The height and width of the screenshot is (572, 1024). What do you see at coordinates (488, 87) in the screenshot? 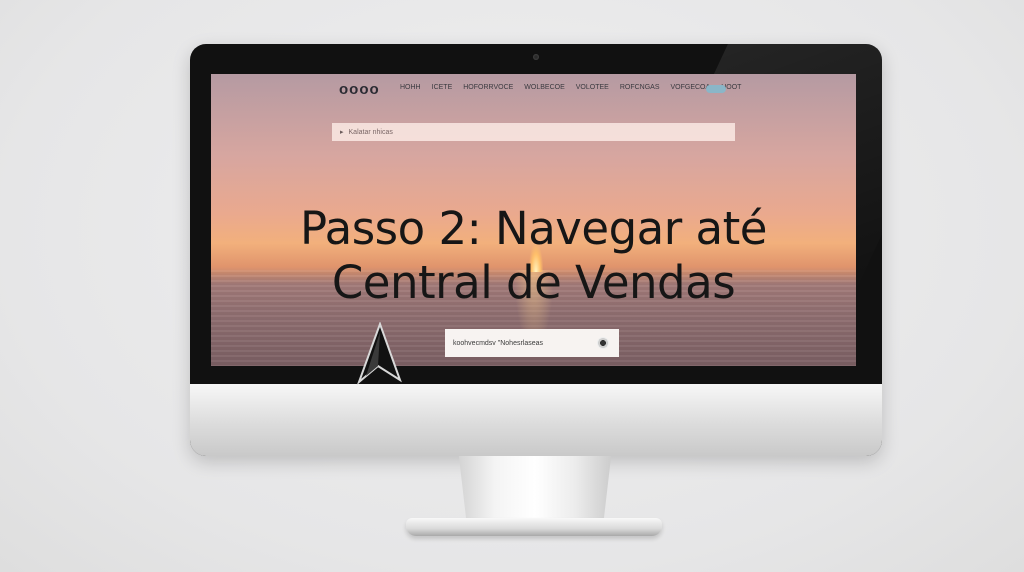
I see `nav-item: HOFORRVOCE` at bounding box center [488, 87].